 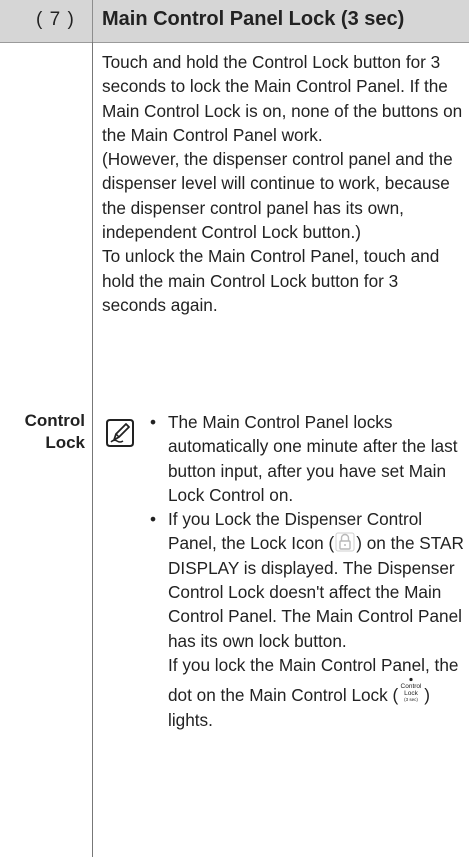 What do you see at coordinates (253, 19) in the screenshot?
I see `section-title: Main Control Panel Lock (3 sec)` at bounding box center [253, 19].